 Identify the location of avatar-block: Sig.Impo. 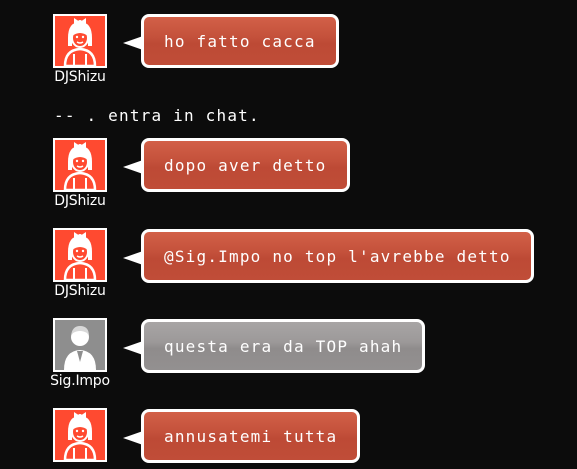
(80, 354).